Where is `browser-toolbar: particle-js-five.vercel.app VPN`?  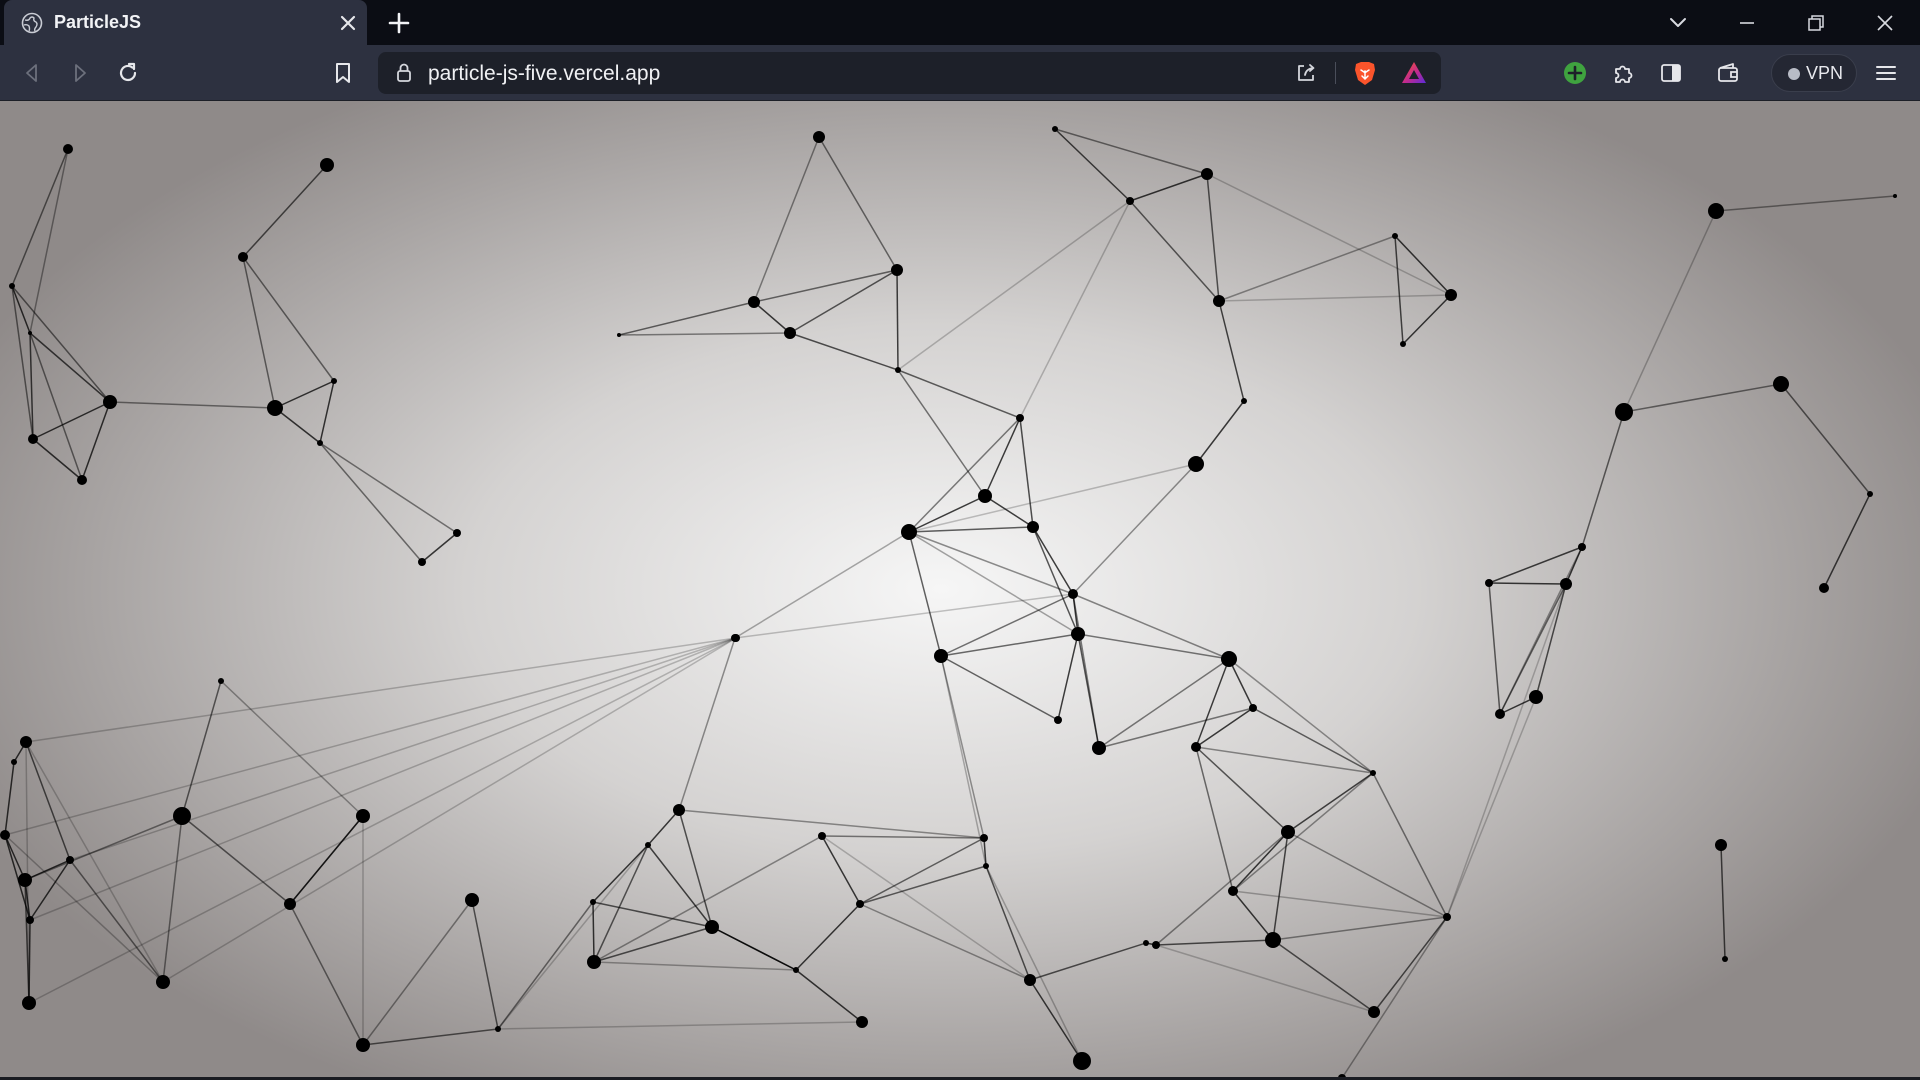
browser-toolbar: particle-js-five.vercel.app VPN is located at coordinates (960, 73).